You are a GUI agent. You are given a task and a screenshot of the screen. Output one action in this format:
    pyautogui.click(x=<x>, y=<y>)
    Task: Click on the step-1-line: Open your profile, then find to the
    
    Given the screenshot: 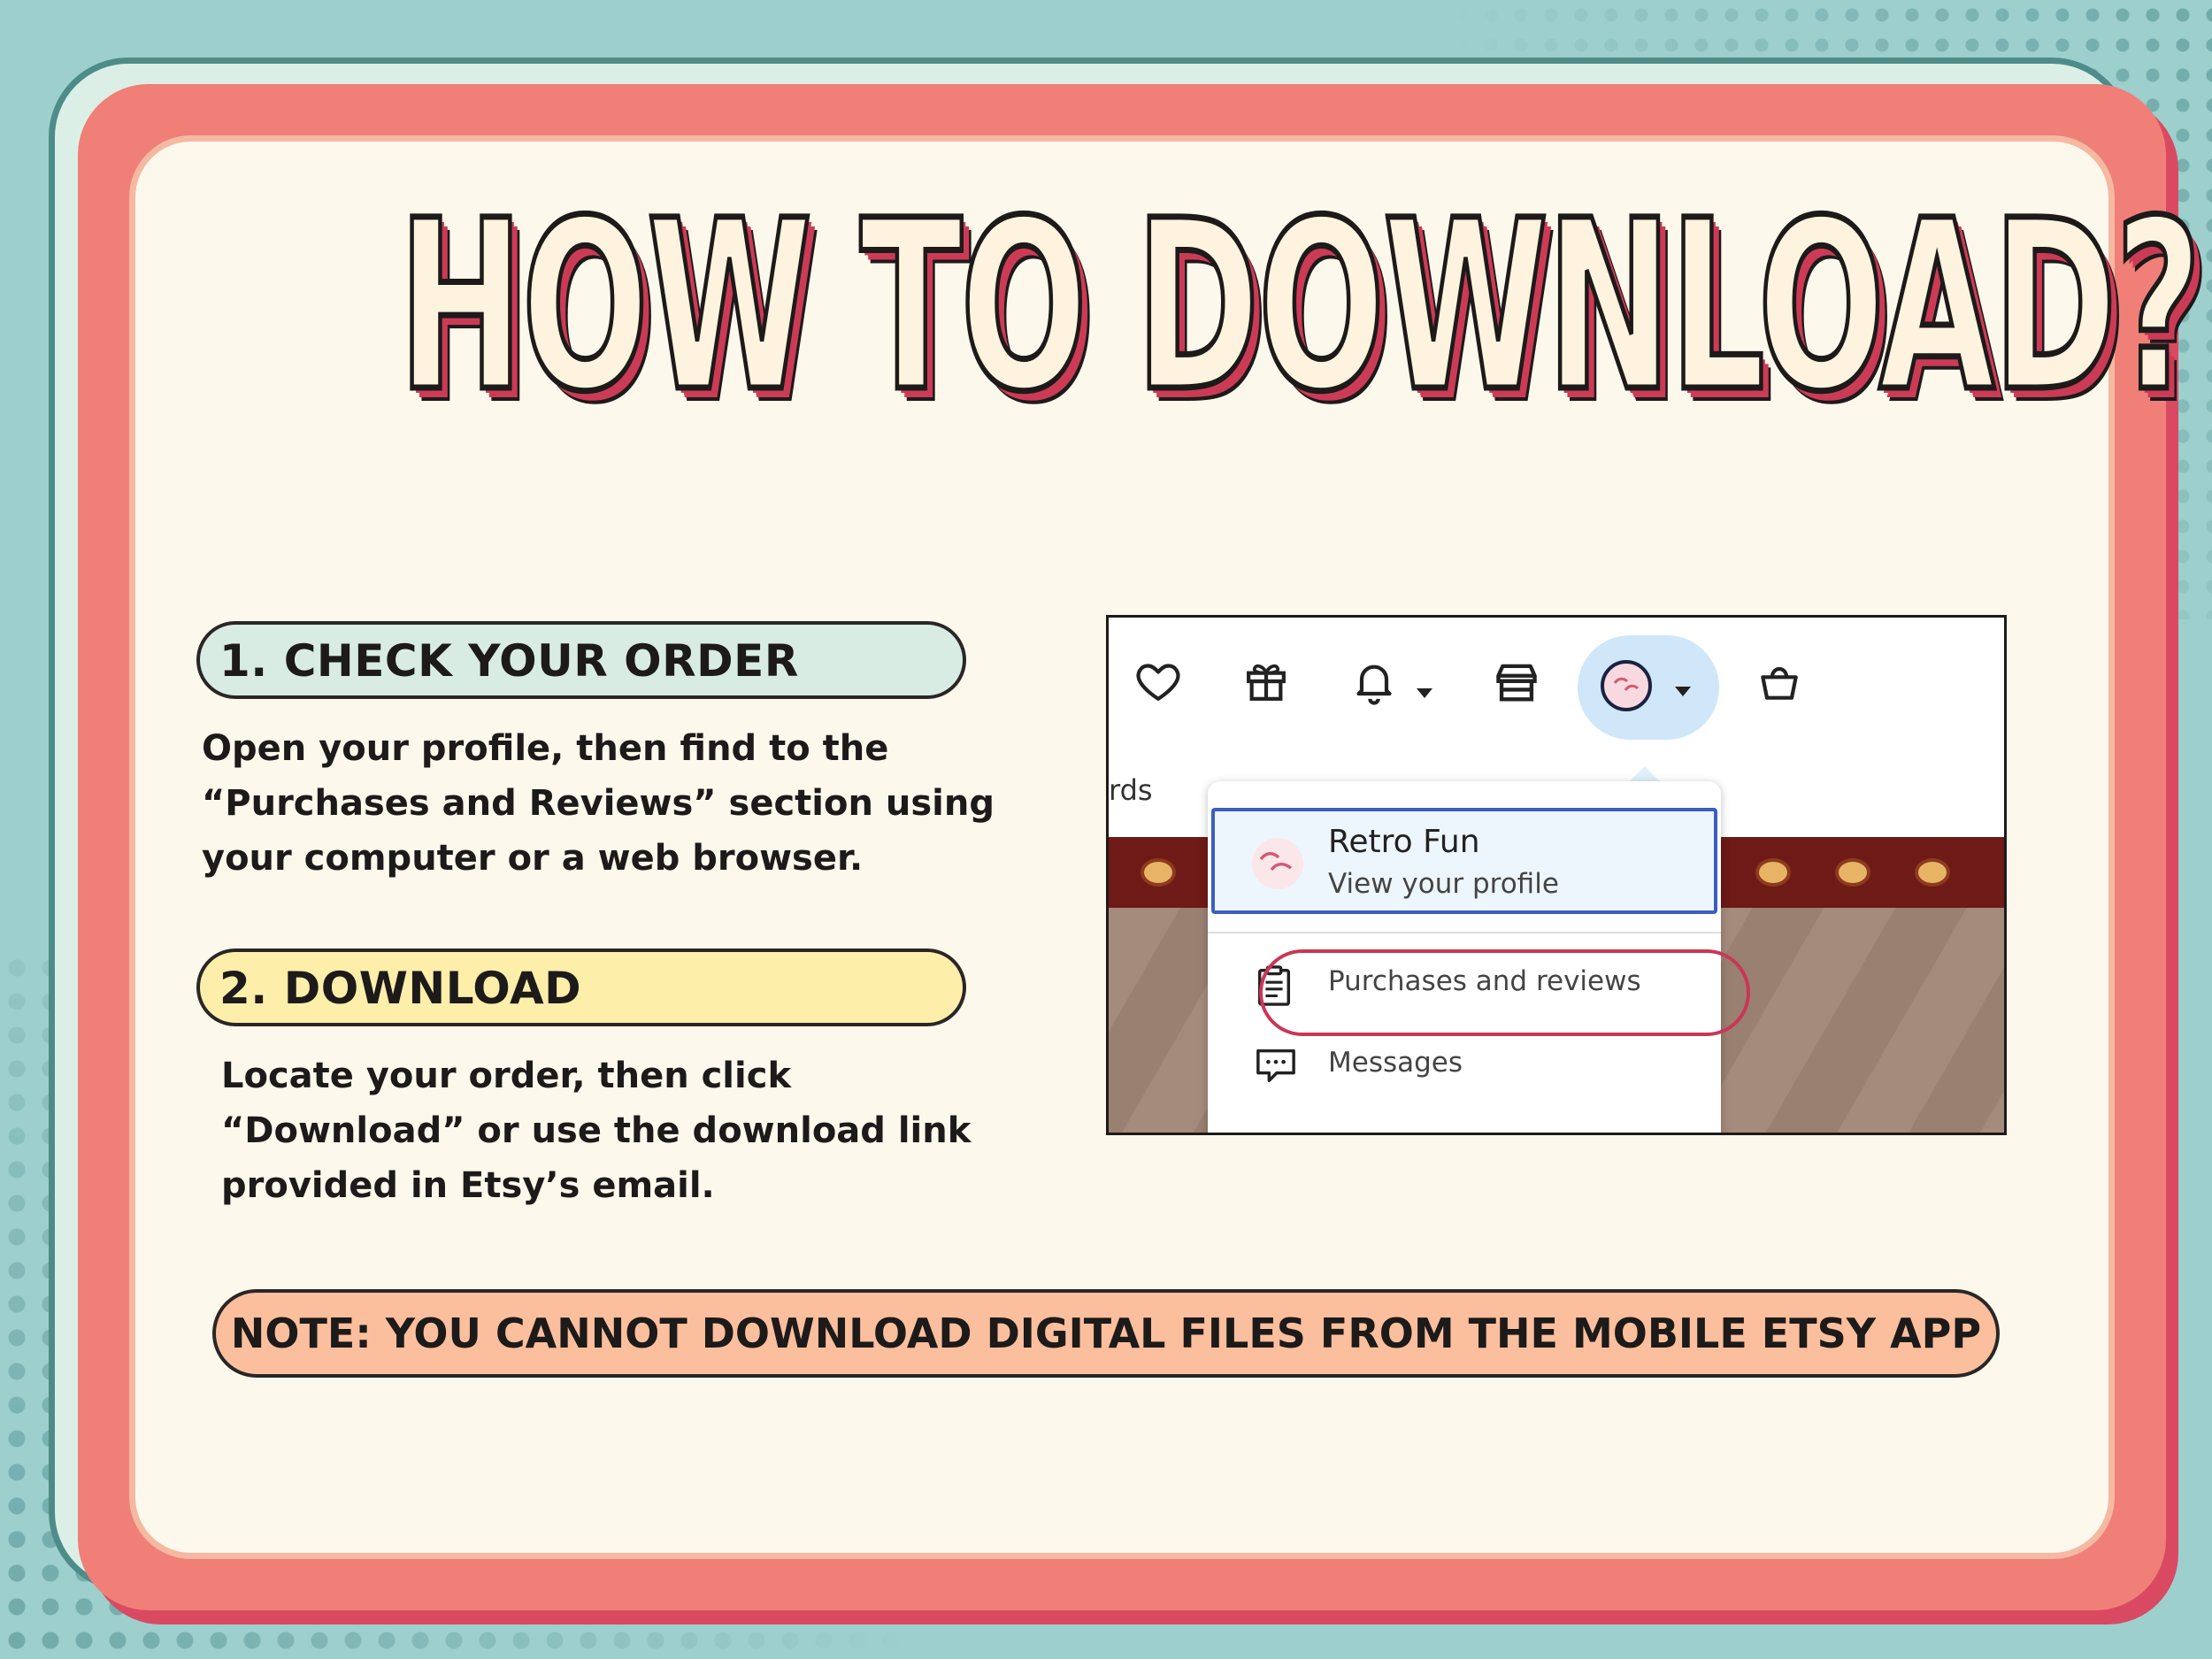 What is the action you would take?
    pyautogui.click(x=546, y=749)
    